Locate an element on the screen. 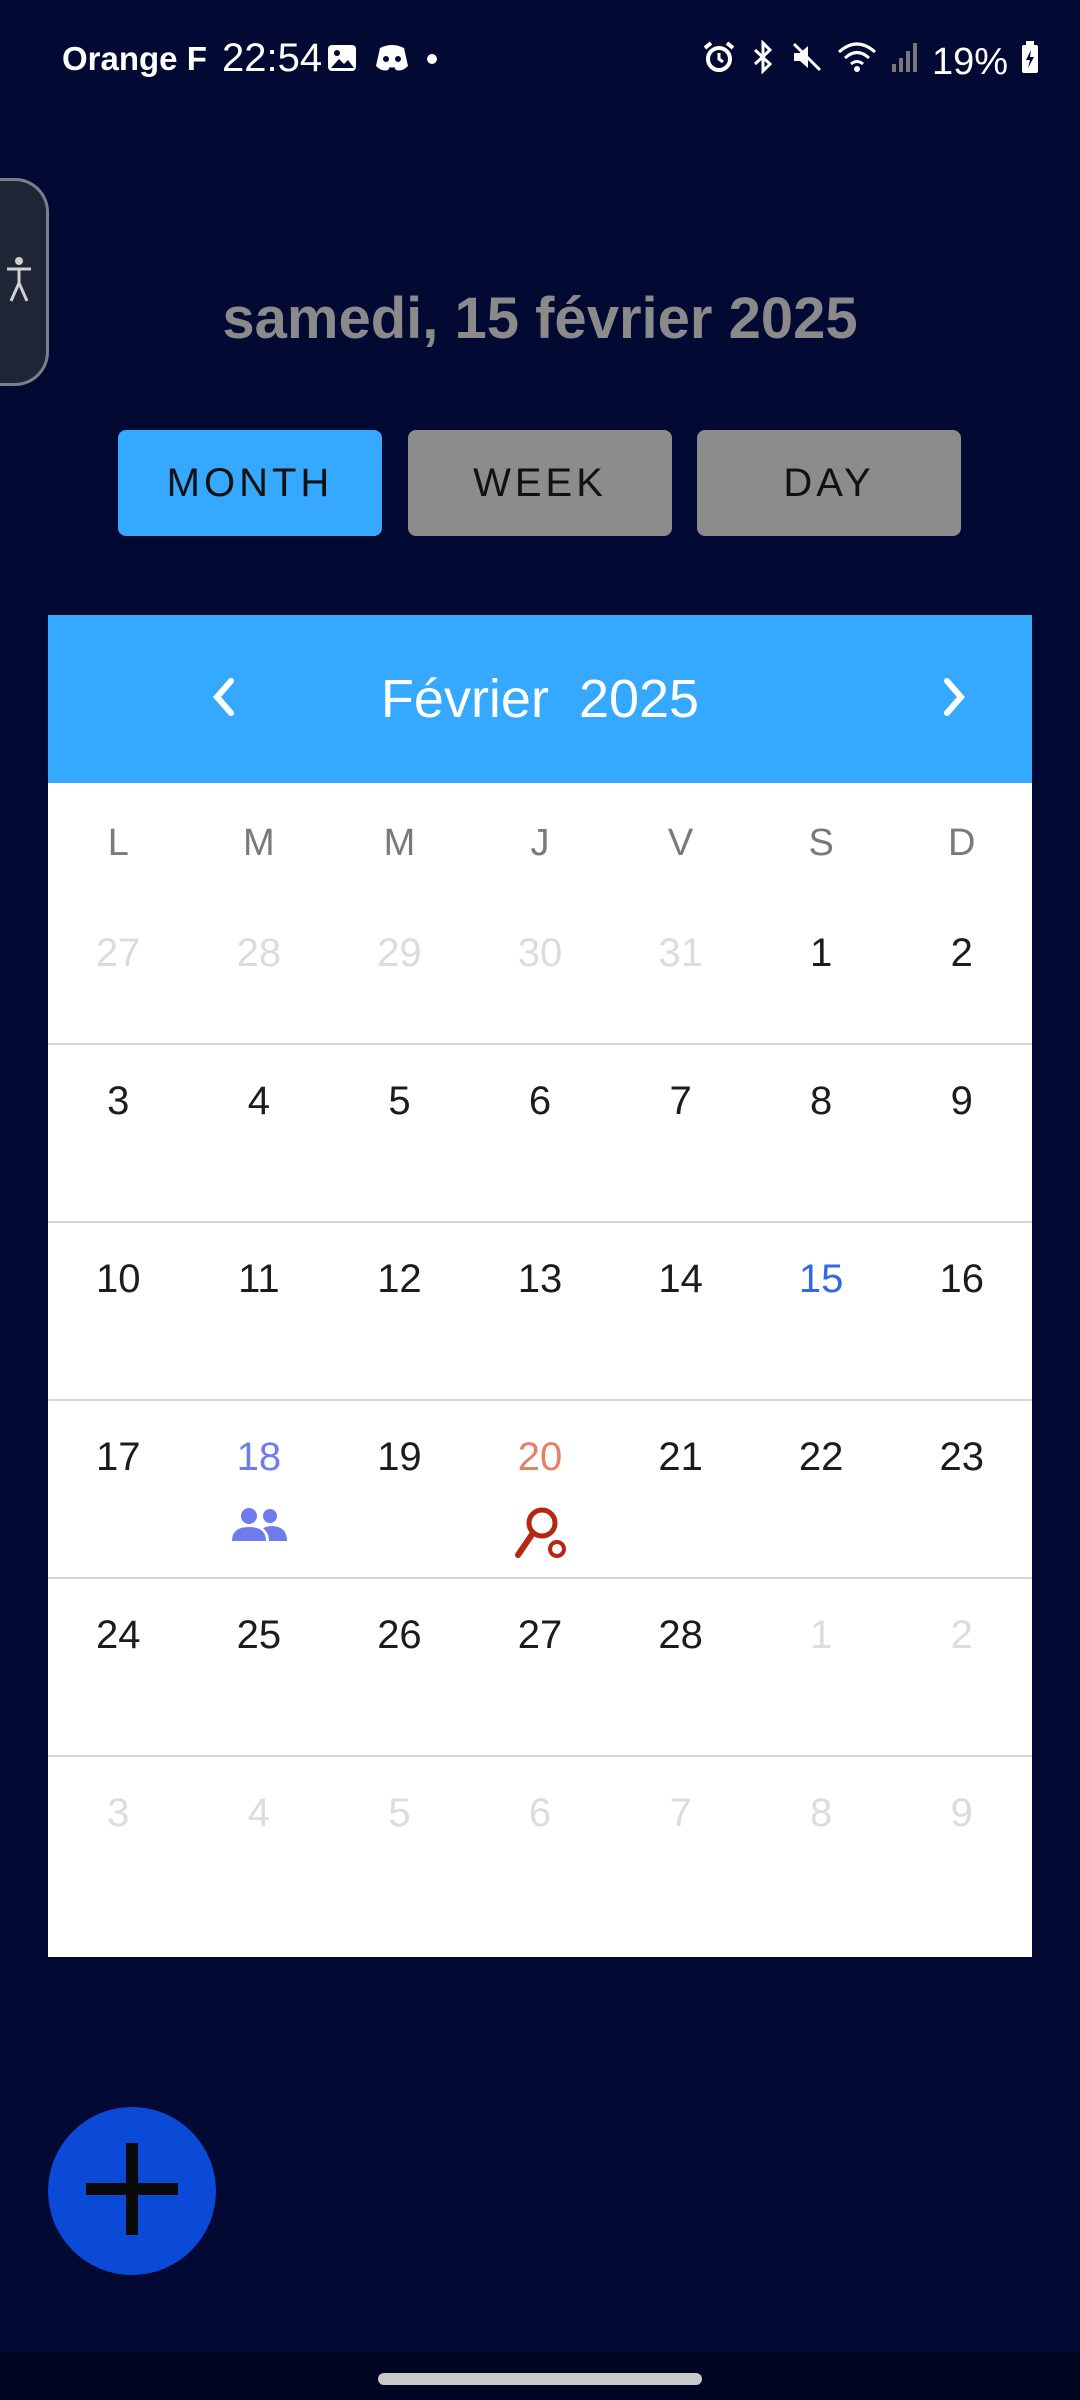 The height and width of the screenshot is (2400, 1080). bluetooth-icon is located at coordinates (763, 61).